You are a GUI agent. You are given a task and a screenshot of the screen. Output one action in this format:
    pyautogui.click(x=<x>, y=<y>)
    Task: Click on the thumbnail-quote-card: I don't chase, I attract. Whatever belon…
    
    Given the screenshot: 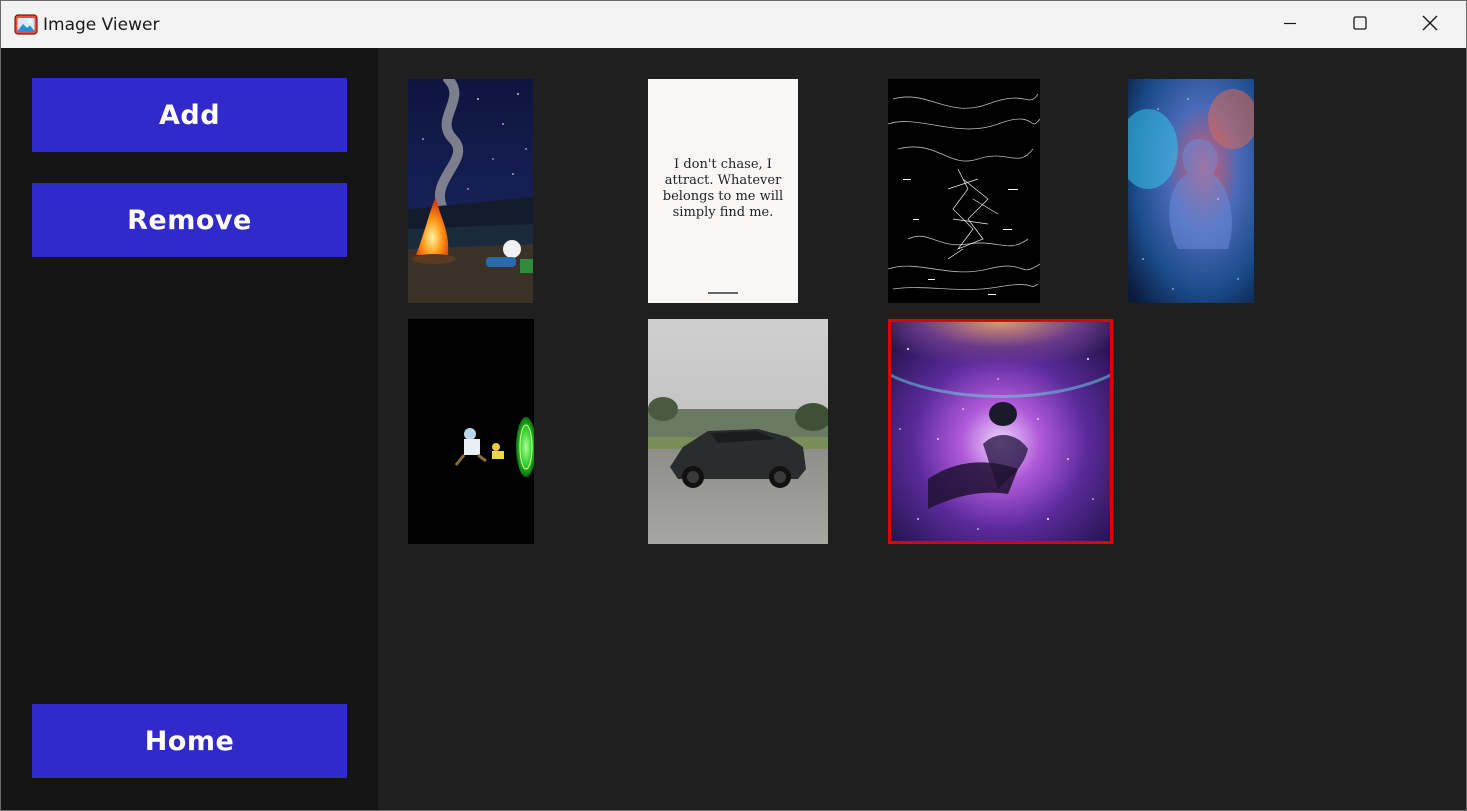 What is the action you would take?
    pyautogui.click(x=723, y=191)
    